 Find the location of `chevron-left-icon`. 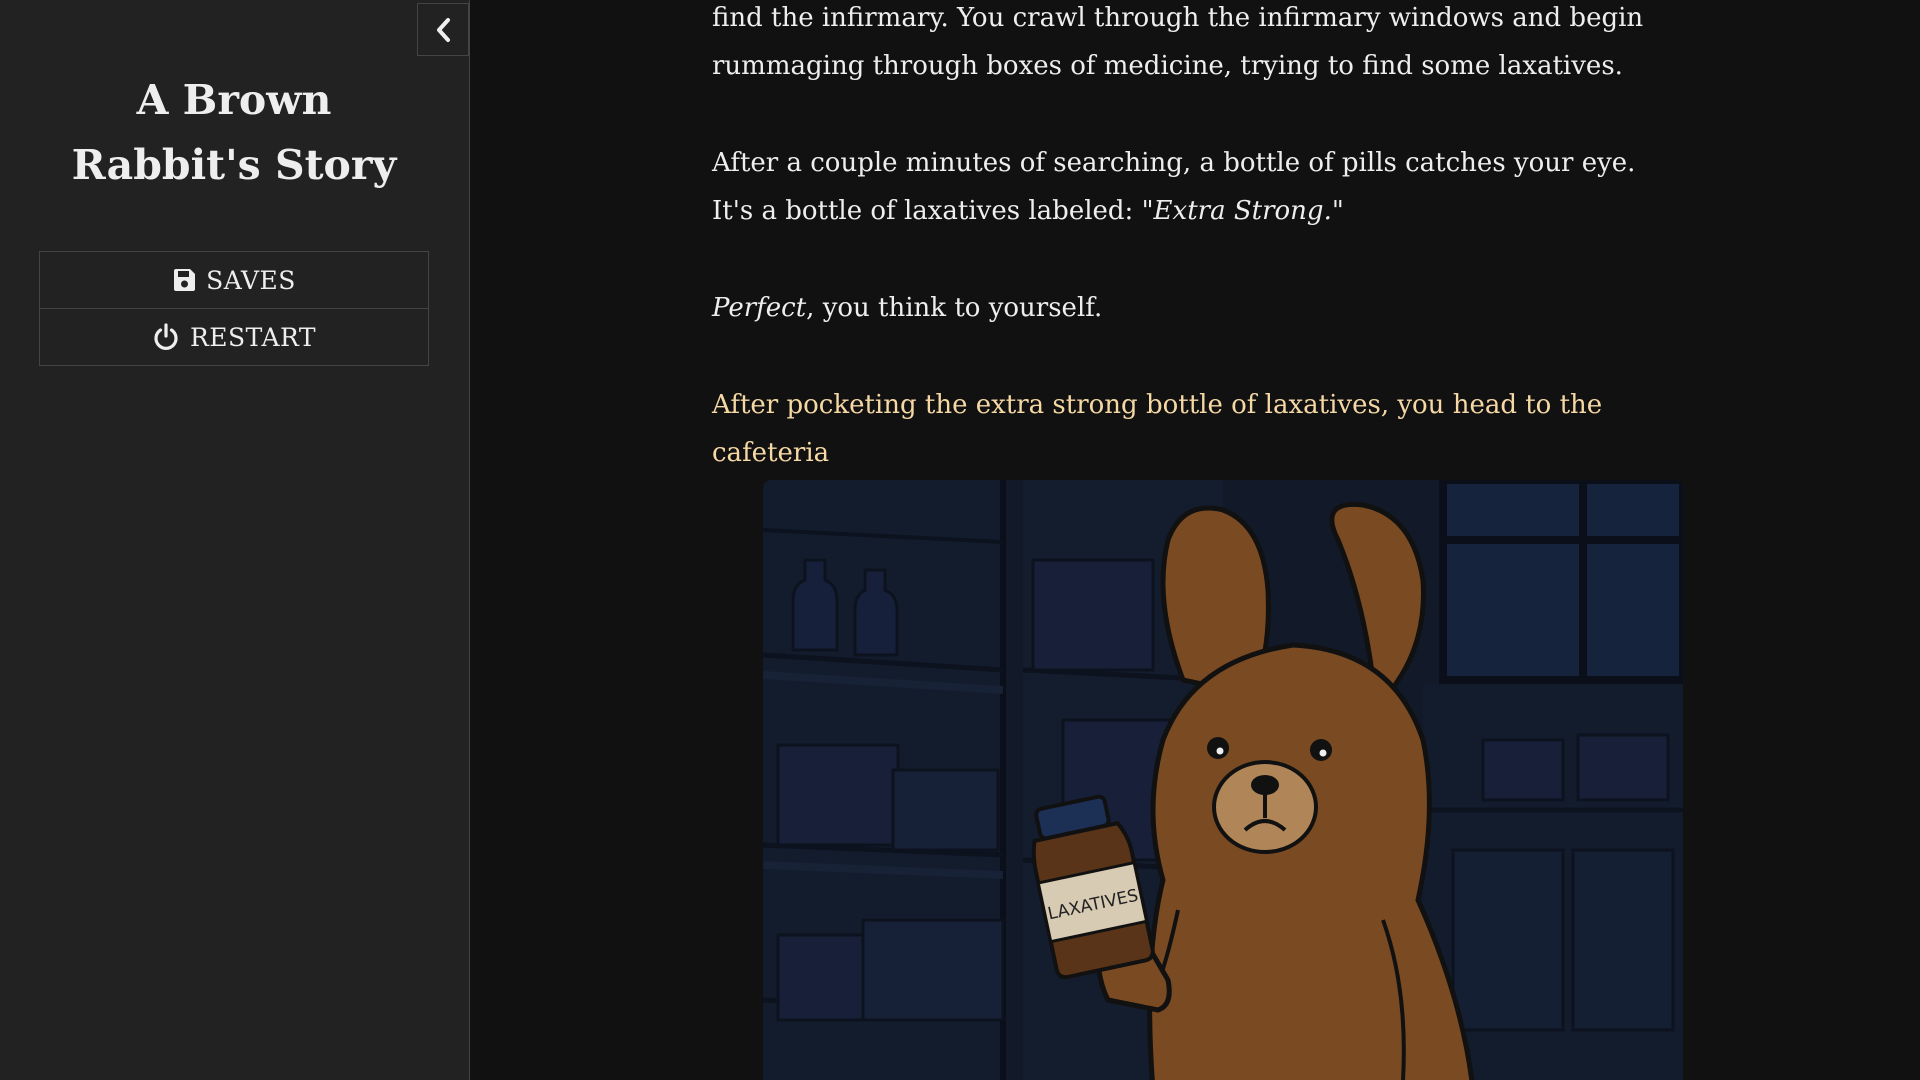

chevron-left-icon is located at coordinates (443, 29).